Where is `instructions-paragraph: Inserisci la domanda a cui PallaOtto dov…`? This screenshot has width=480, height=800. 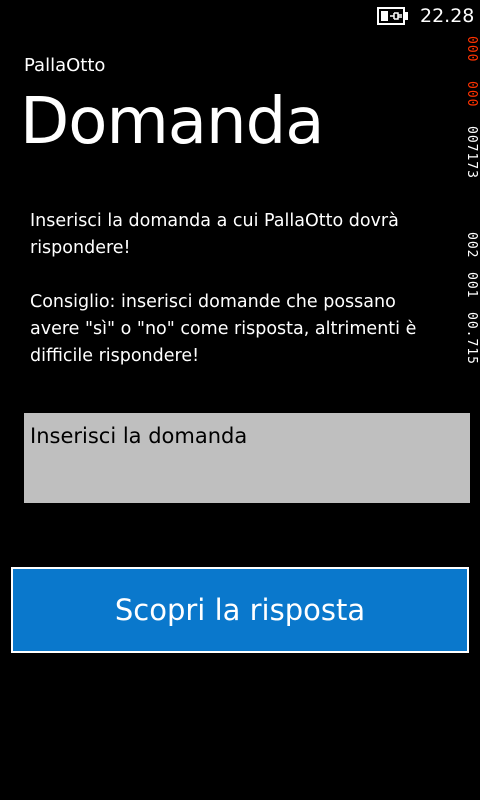
instructions-paragraph: Inserisci la domanda a cui PallaOtto dov… is located at coordinates (214, 234).